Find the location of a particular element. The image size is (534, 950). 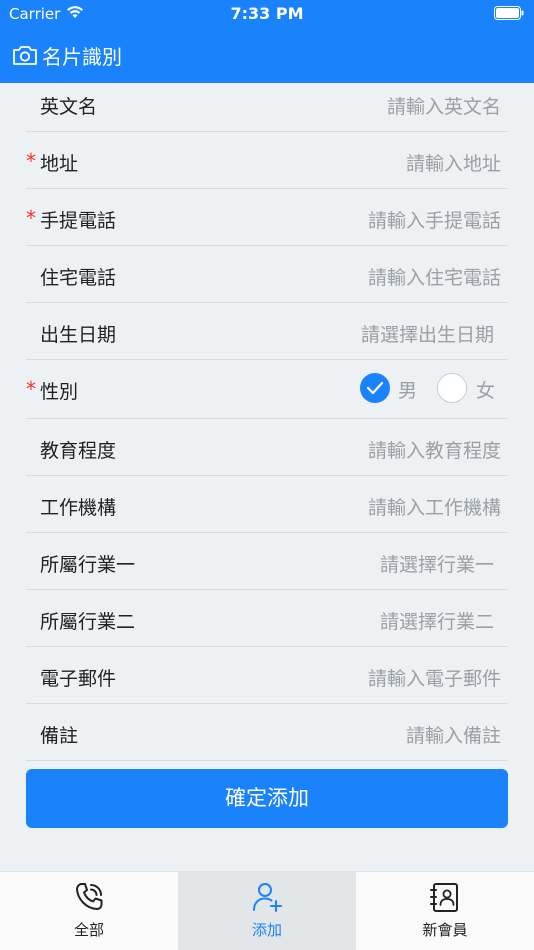

birth-date-row: 出生日期 請選擇出生日期 is located at coordinates (267, 331).